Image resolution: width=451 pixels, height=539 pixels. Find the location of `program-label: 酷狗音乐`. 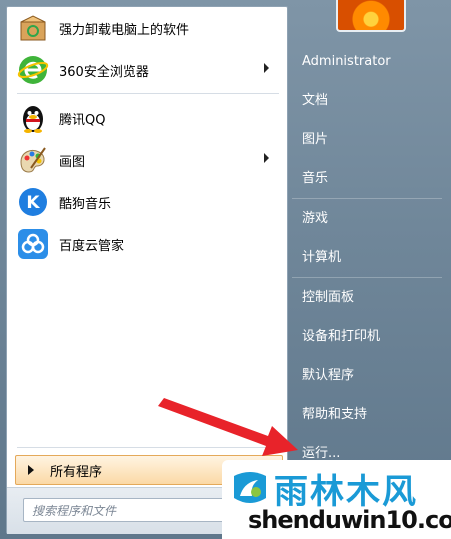

program-label: 酷狗音乐 is located at coordinates (85, 204).